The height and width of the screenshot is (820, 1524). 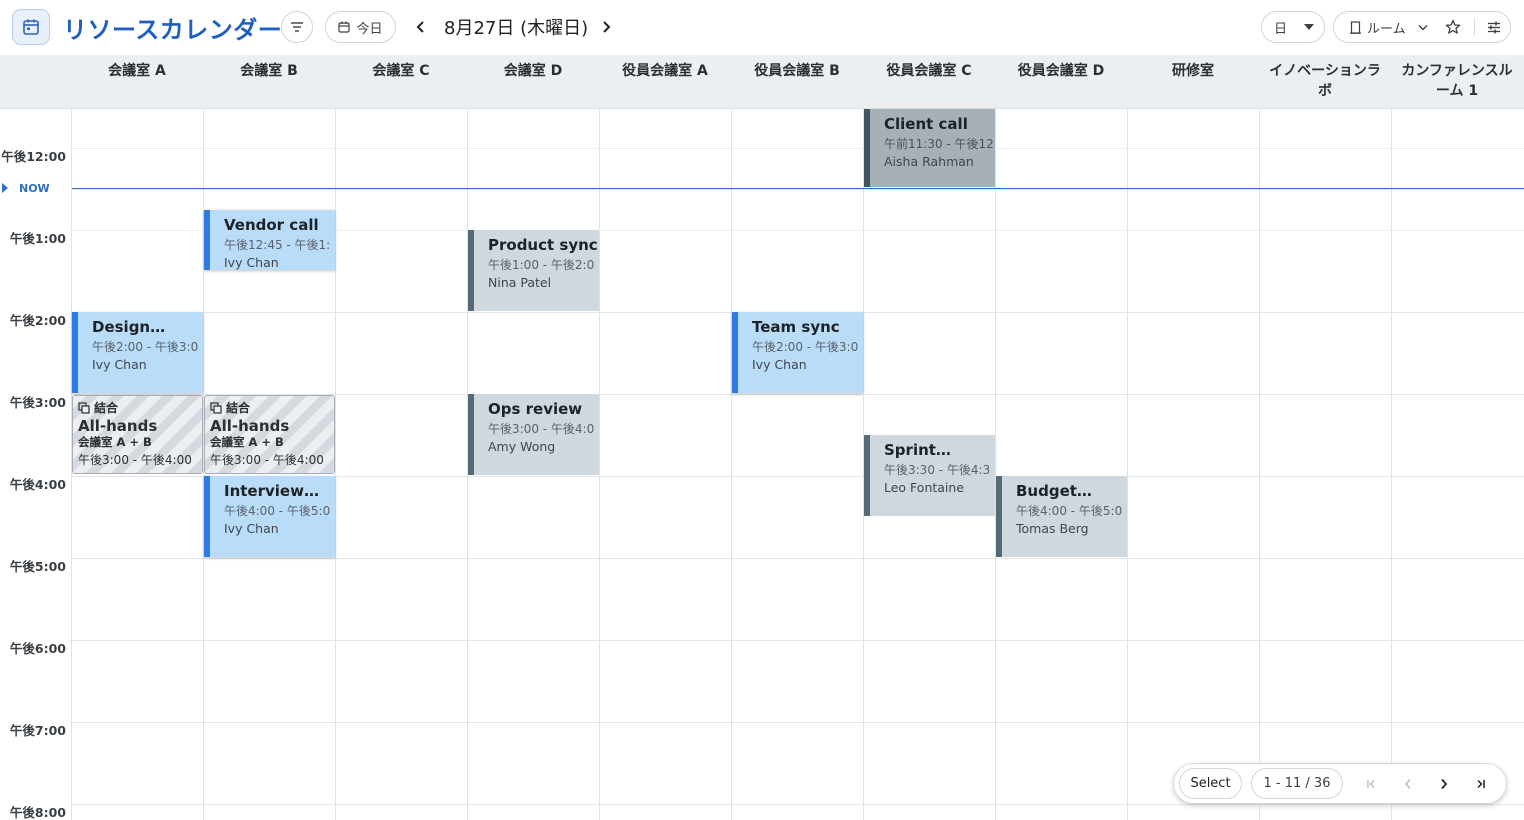 I want to click on room-header: カンファレンスルーム 1, so click(x=1457, y=81).